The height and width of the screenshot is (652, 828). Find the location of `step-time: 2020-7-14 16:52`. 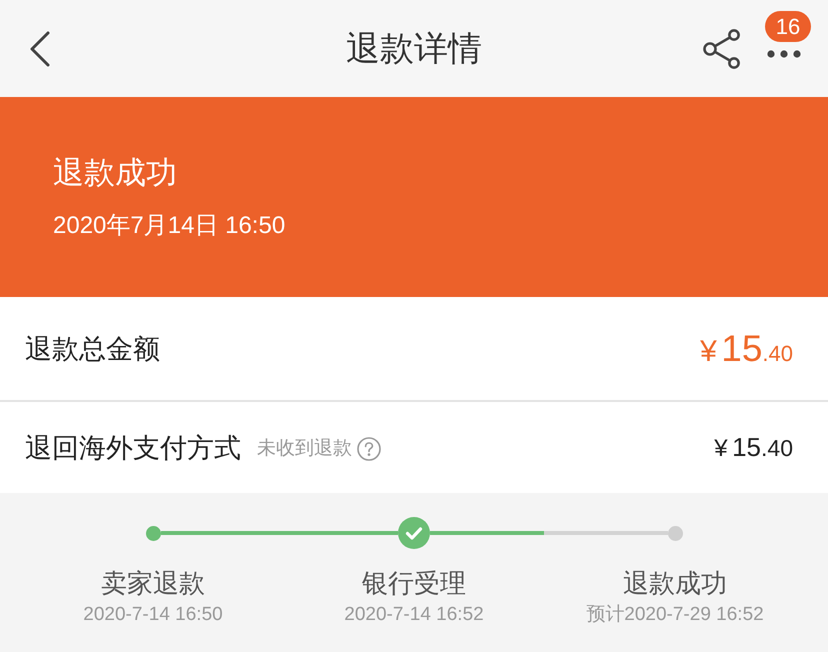

step-time: 2020-7-14 16:52 is located at coordinates (414, 614).